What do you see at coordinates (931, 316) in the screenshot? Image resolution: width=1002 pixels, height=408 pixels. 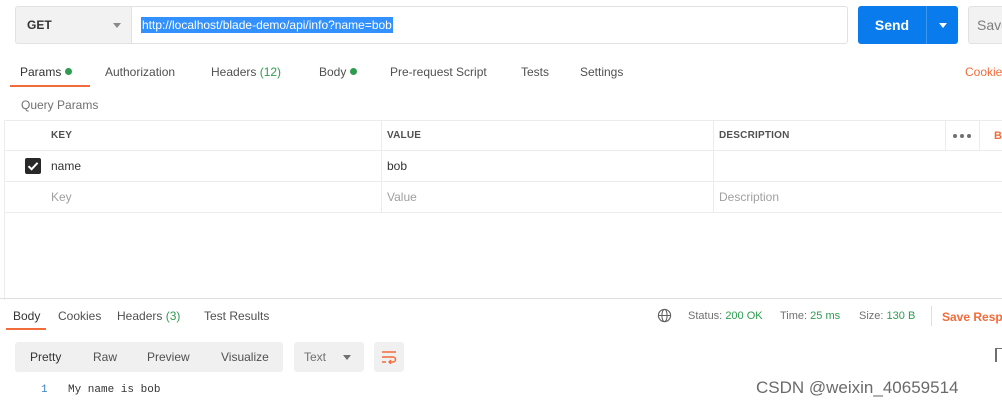 I see `divider` at bounding box center [931, 316].